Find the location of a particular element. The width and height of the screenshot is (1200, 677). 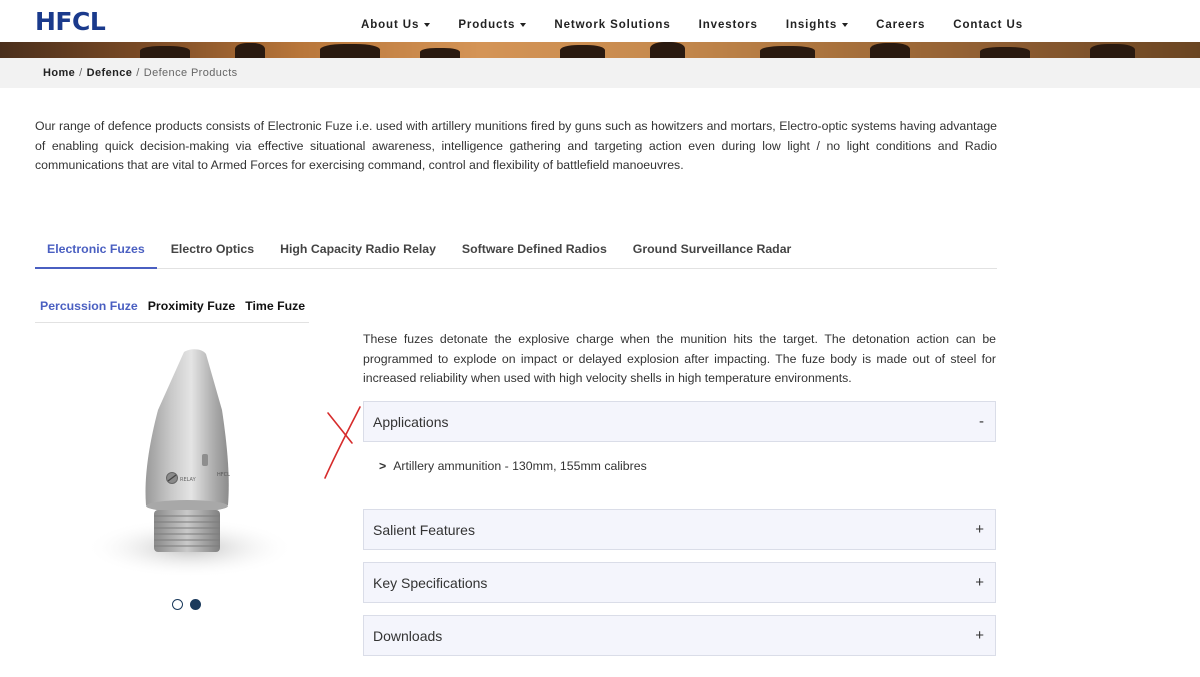

subtab-time-fuze: Time Fuze is located at coordinates (275, 310).